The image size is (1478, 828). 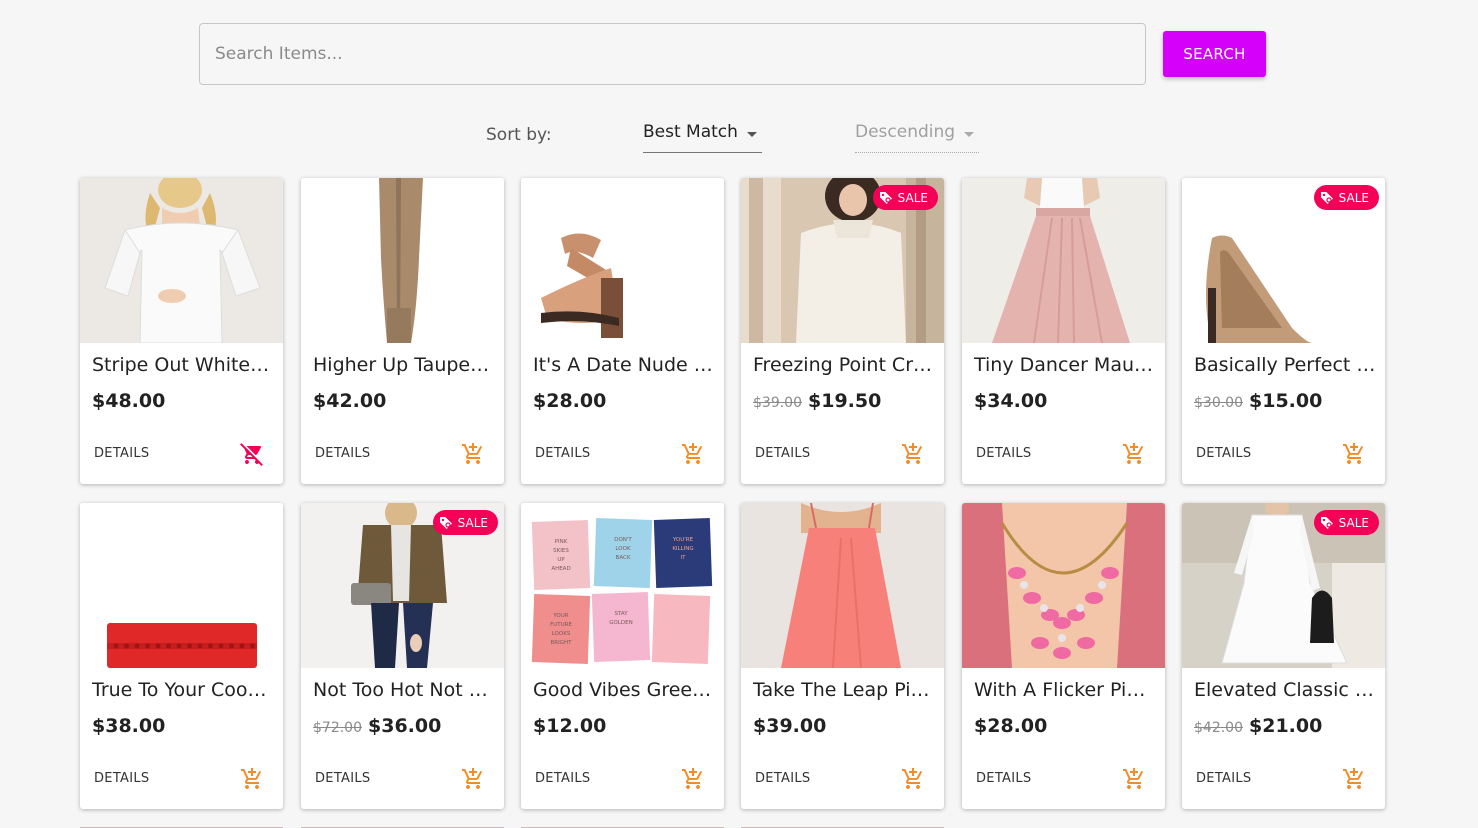 What do you see at coordinates (683, 540) in the screenshot?
I see `svg-text: YOU'RE` at bounding box center [683, 540].